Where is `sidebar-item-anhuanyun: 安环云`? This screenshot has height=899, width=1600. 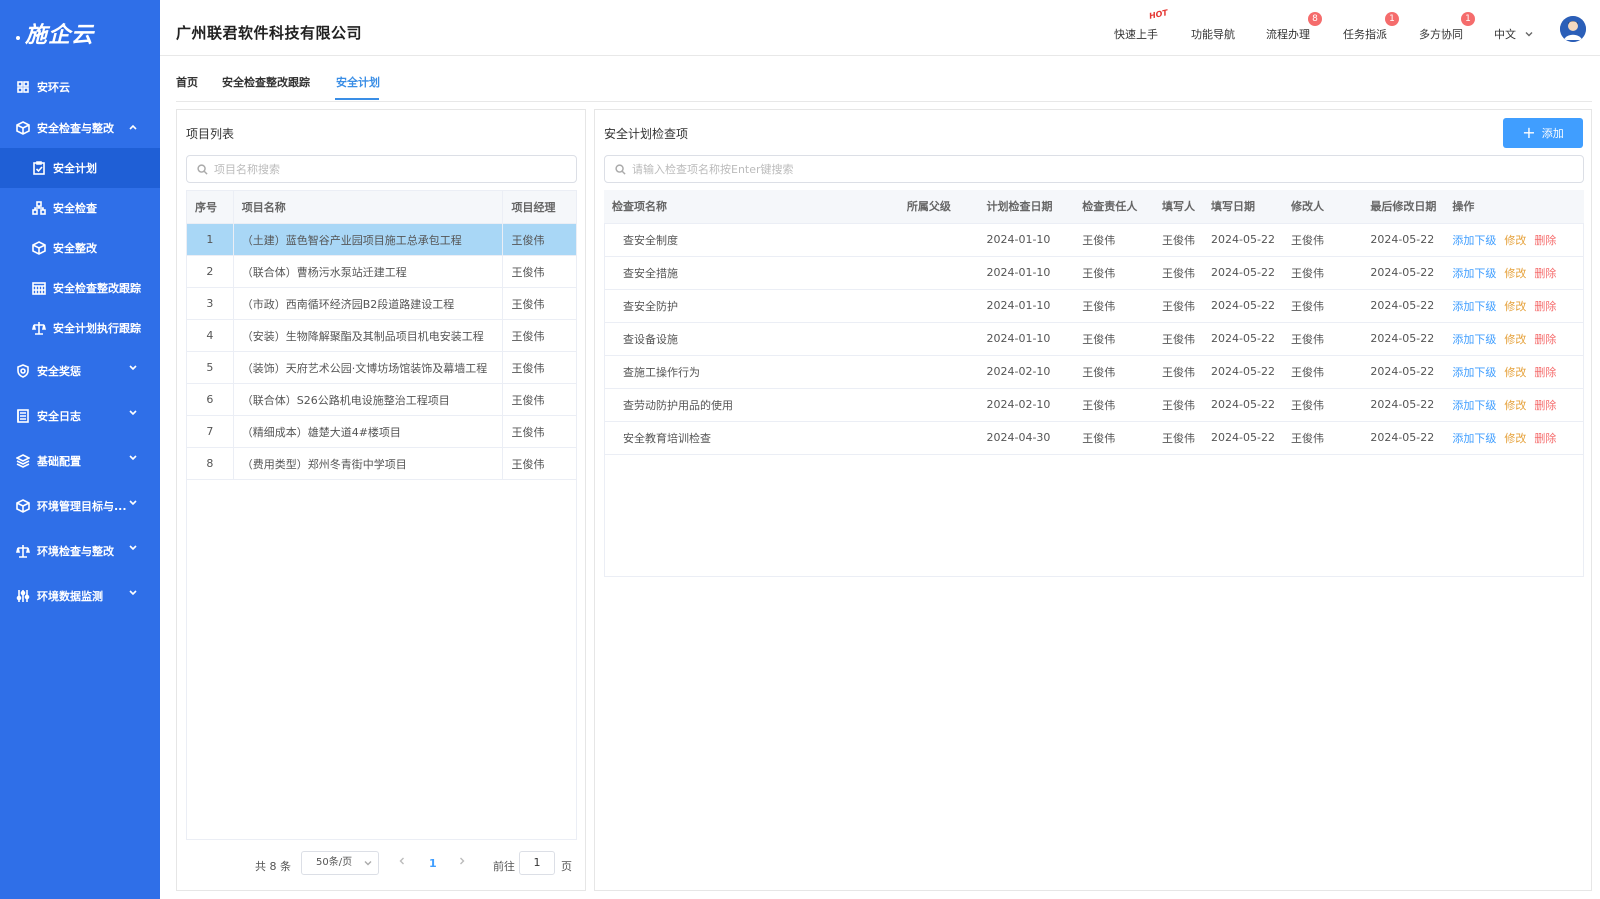 sidebar-item-anhuanyun: 安环云 is located at coordinates (80, 87).